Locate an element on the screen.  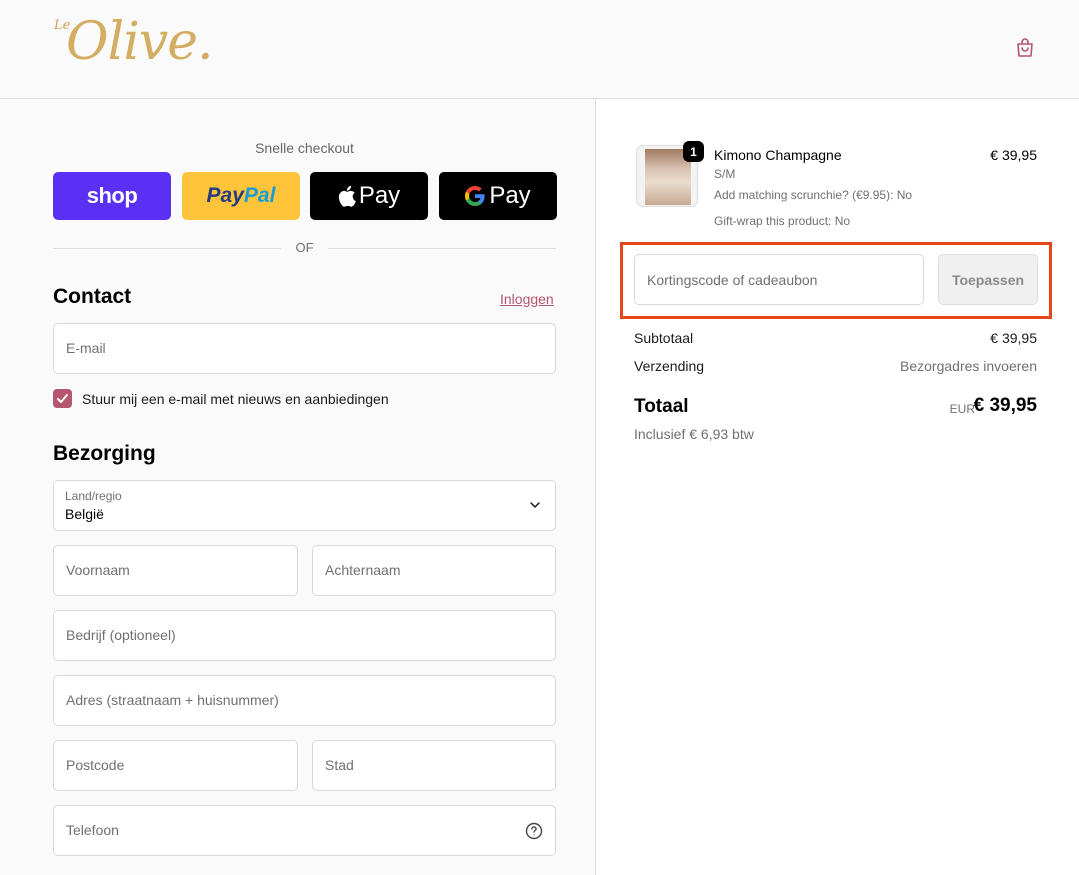
paypal-label-pay: Pay is located at coordinates (225, 195).